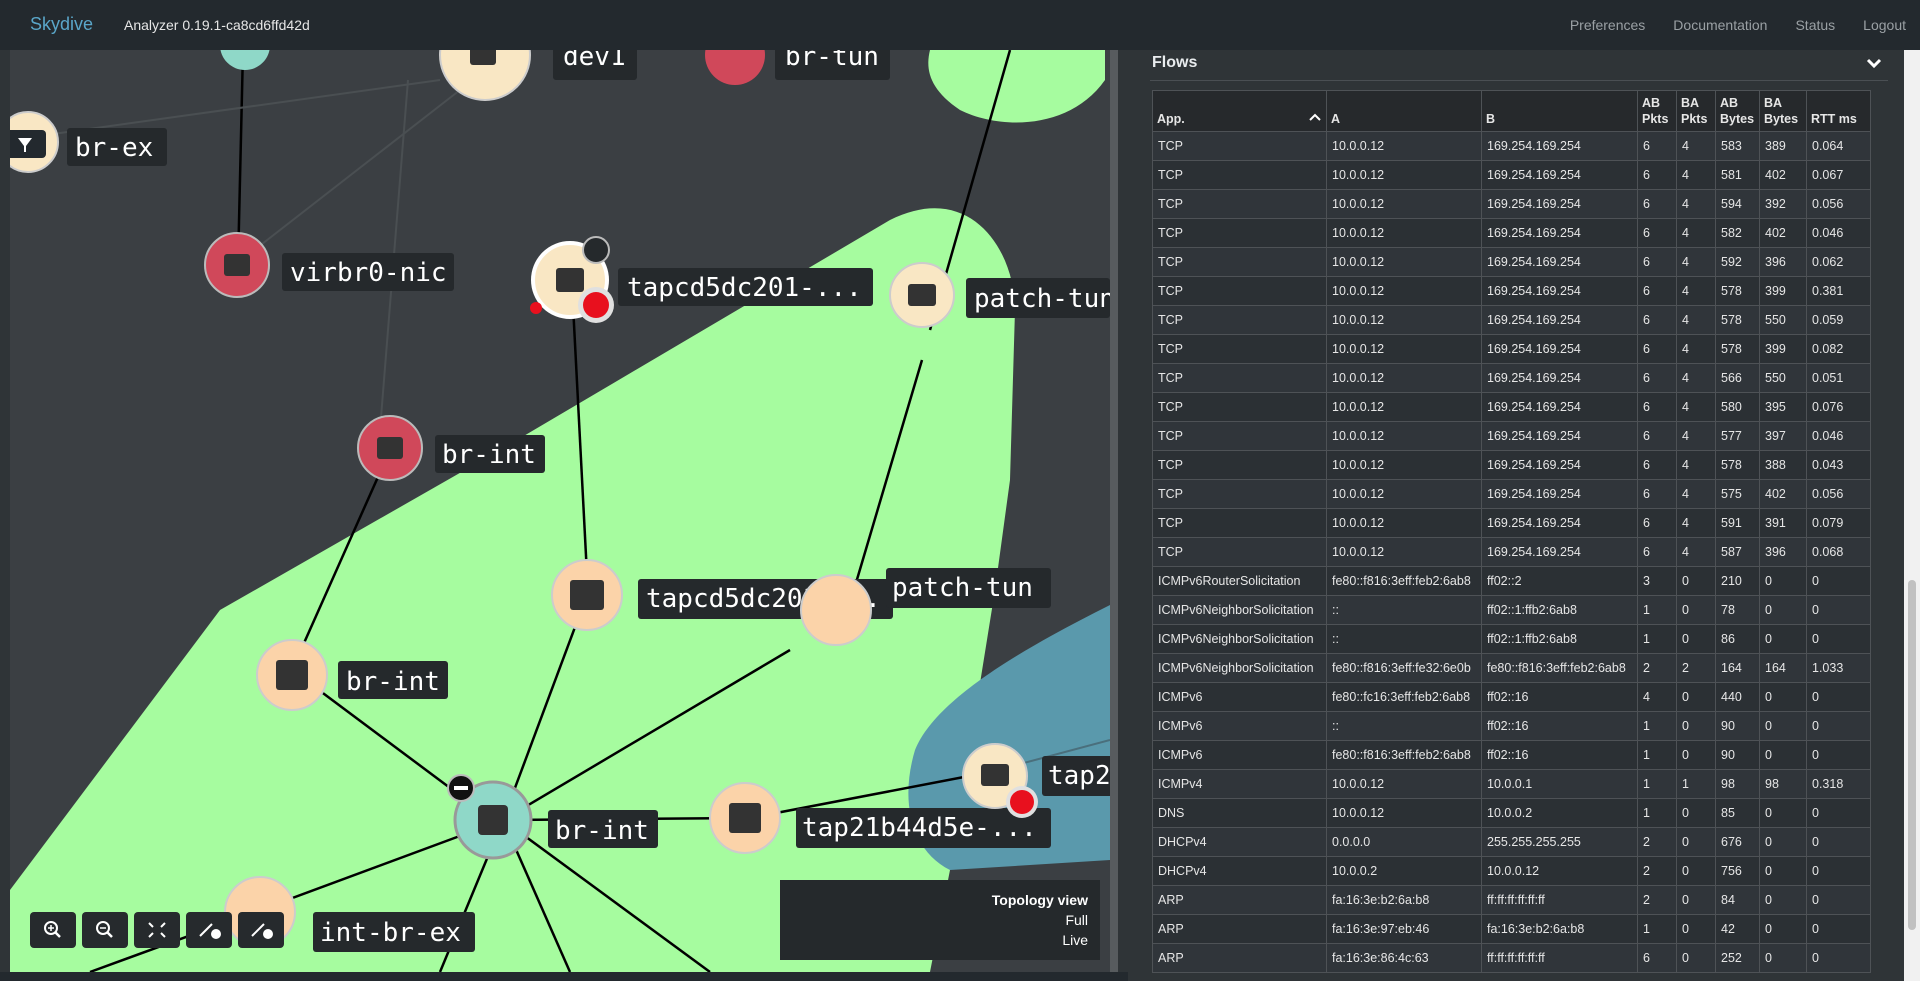 The height and width of the screenshot is (981, 1920). What do you see at coordinates (1511, 436) in the screenshot?
I see `table-row: TCP 10.0.0.12 169.254.169.254 6 4 577 397 0.046` at bounding box center [1511, 436].